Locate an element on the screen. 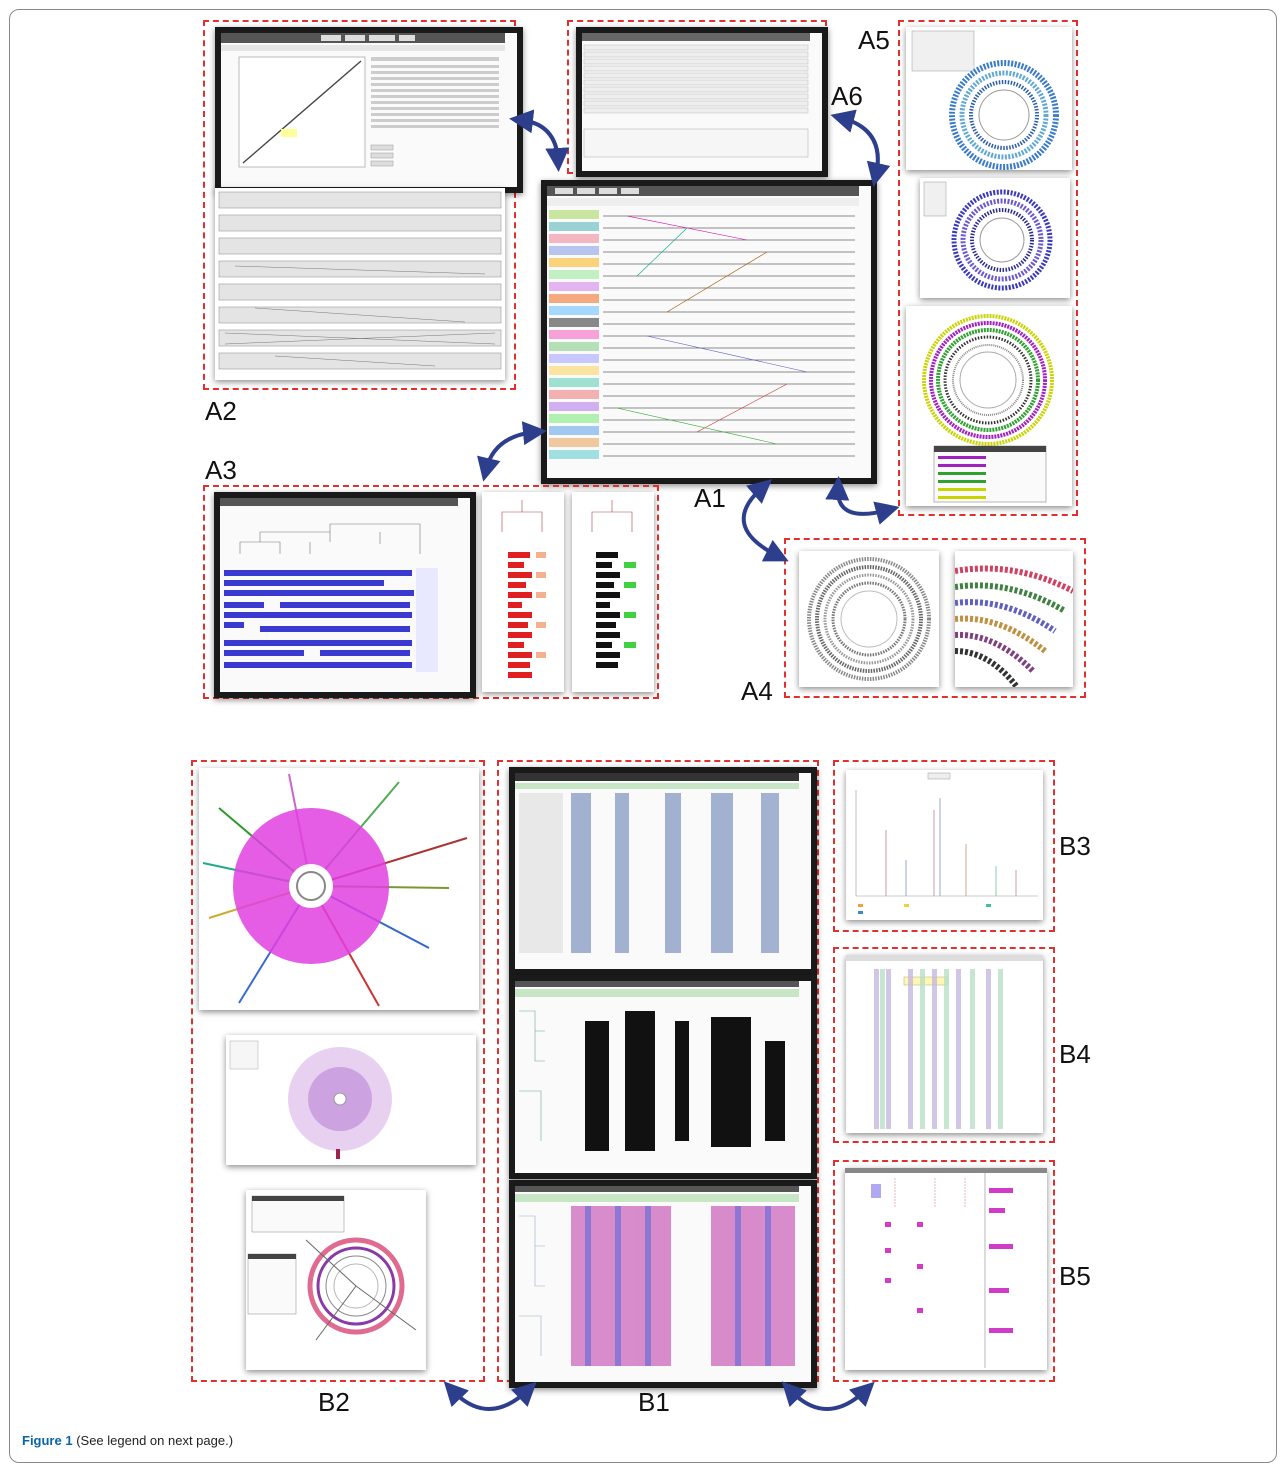 This screenshot has width=1288, height=1473. label-a2: A2 is located at coordinates (221, 411).